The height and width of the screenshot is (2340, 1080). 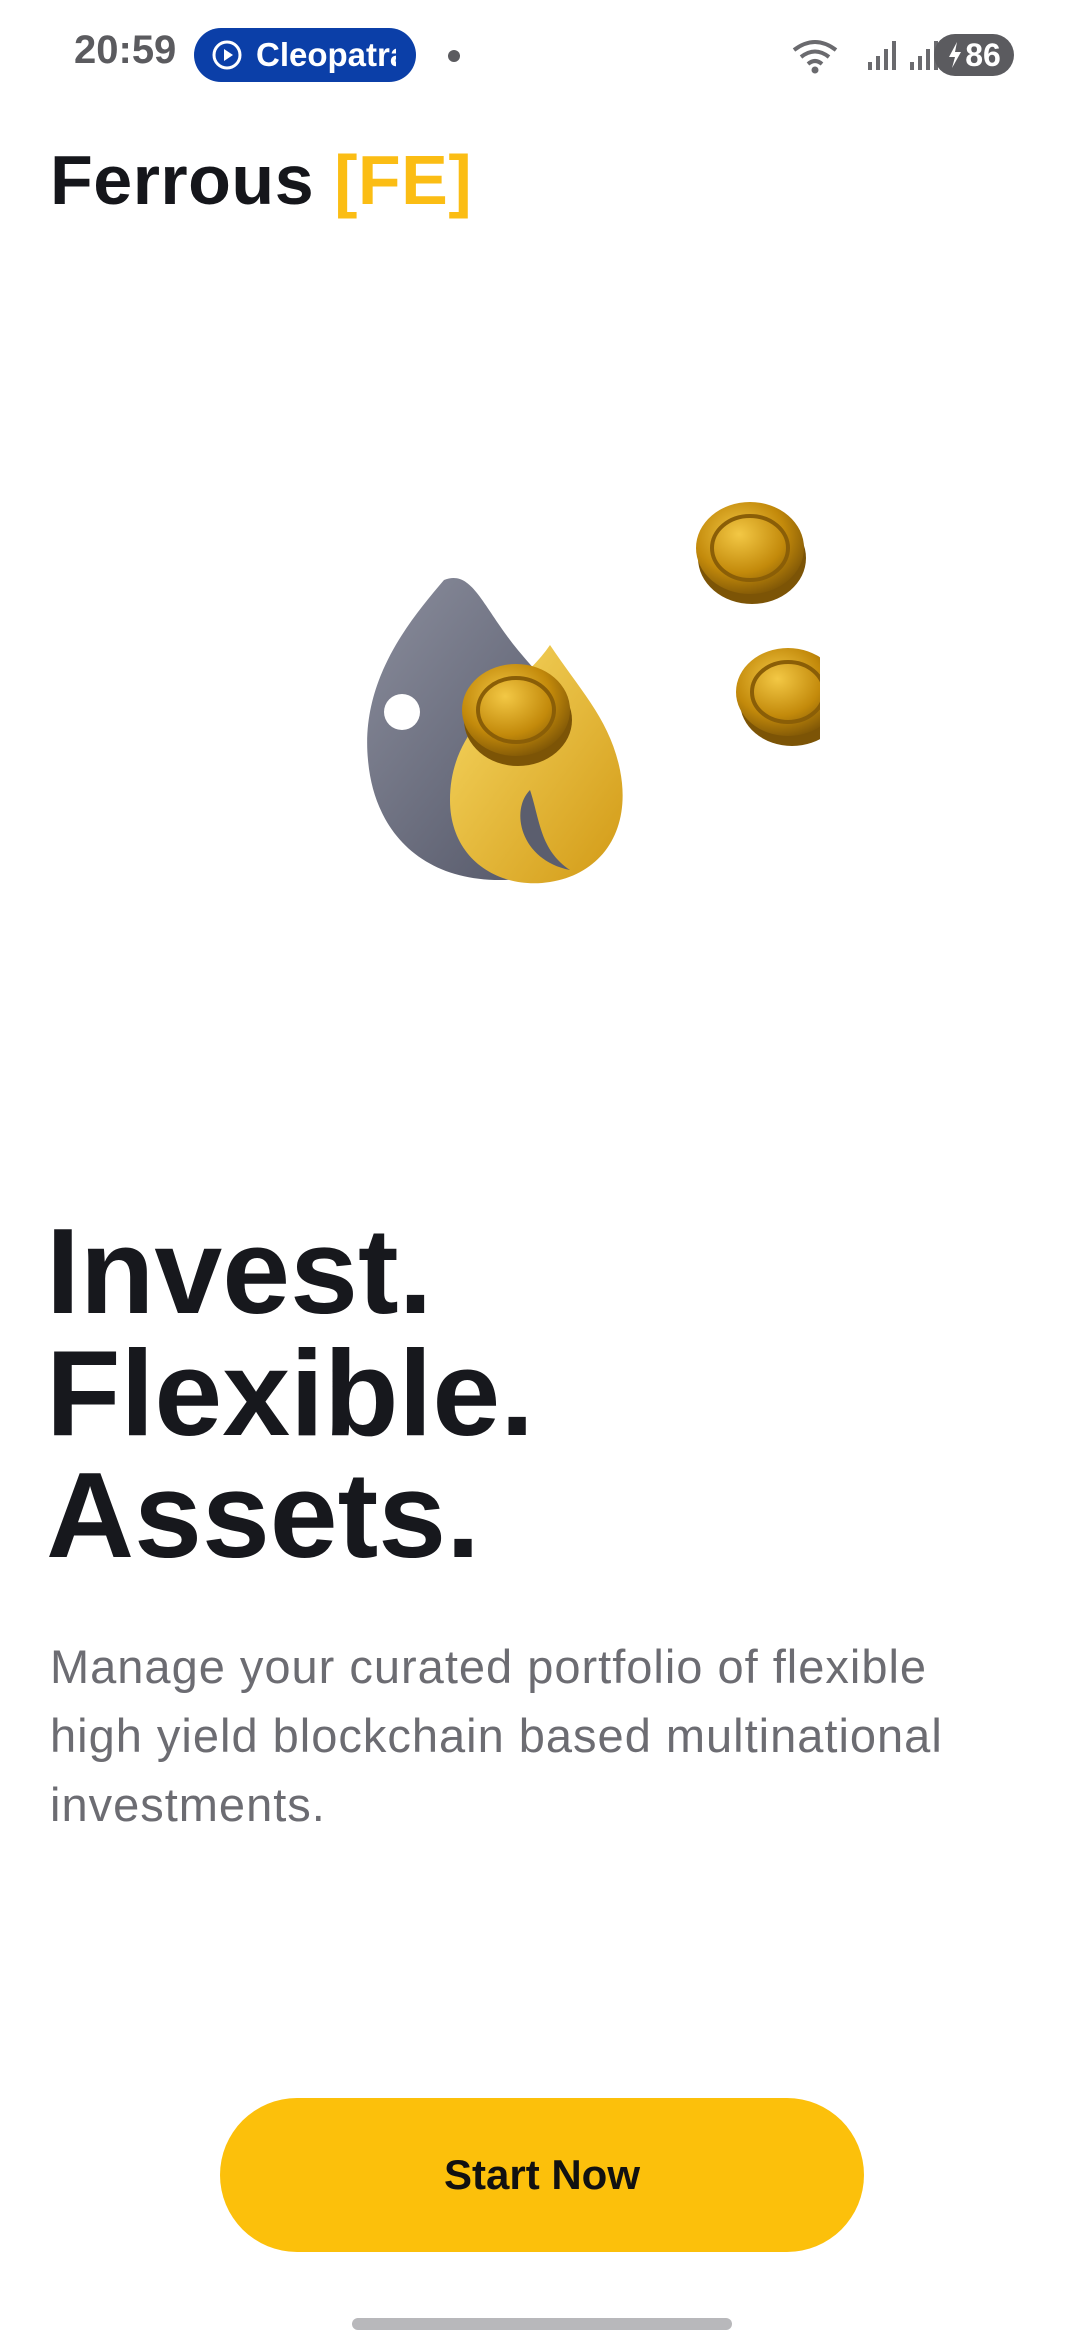 What do you see at coordinates (542, 2324) in the screenshot?
I see `home-indicator` at bounding box center [542, 2324].